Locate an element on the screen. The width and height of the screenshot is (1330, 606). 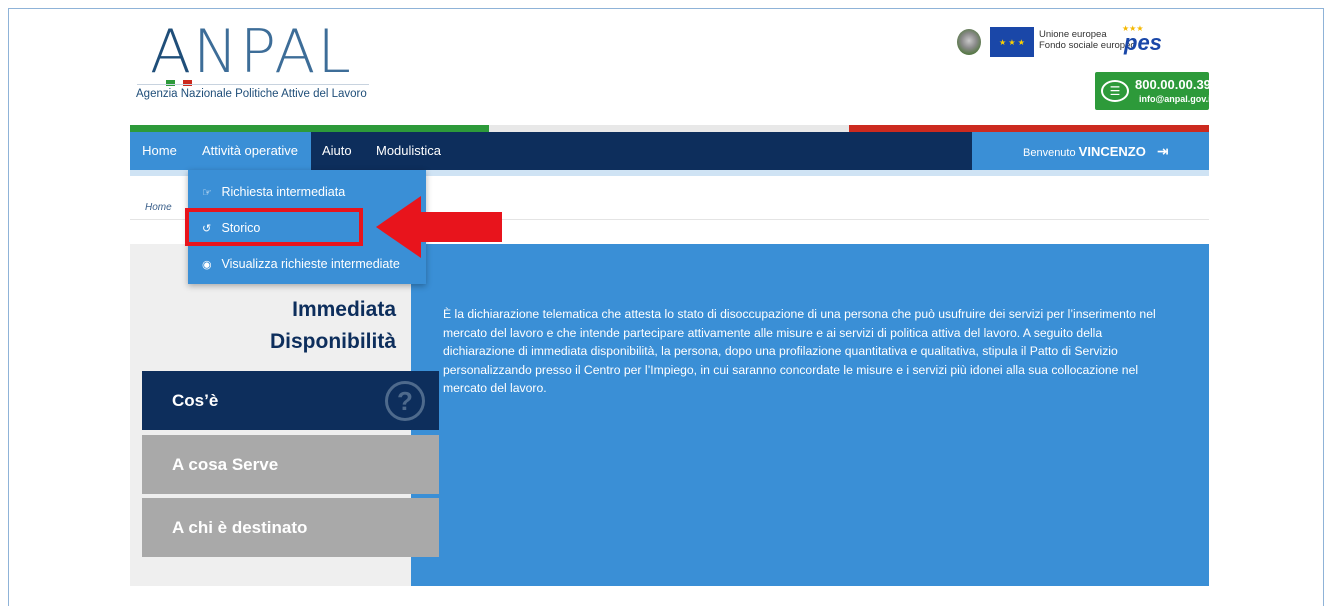
contact-email: info@anpal.gov.it is located at coordinates (1176, 99).